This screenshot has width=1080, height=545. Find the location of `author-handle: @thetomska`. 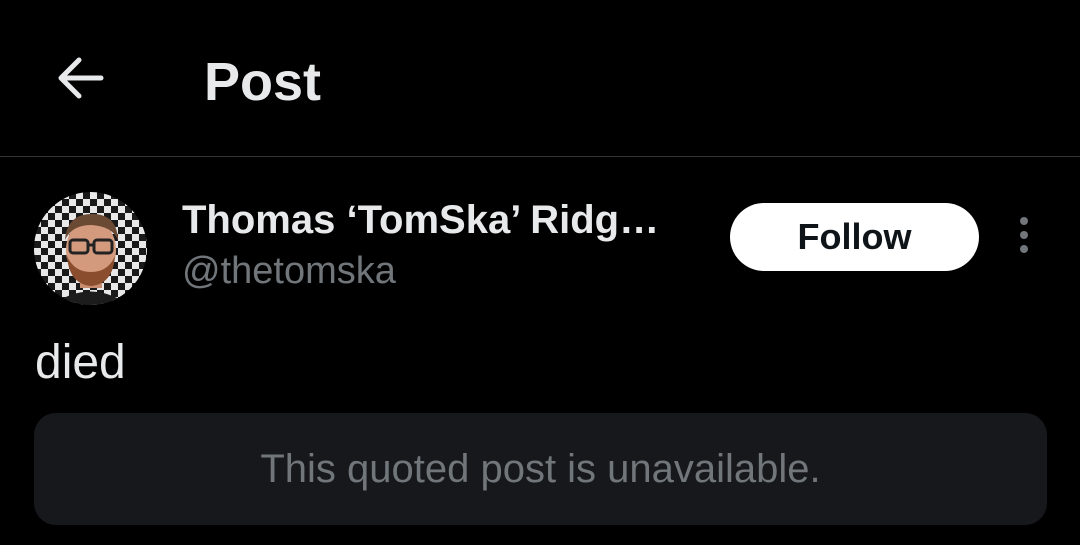

author-handle: @thetomska is located at coordinates (289, 271).